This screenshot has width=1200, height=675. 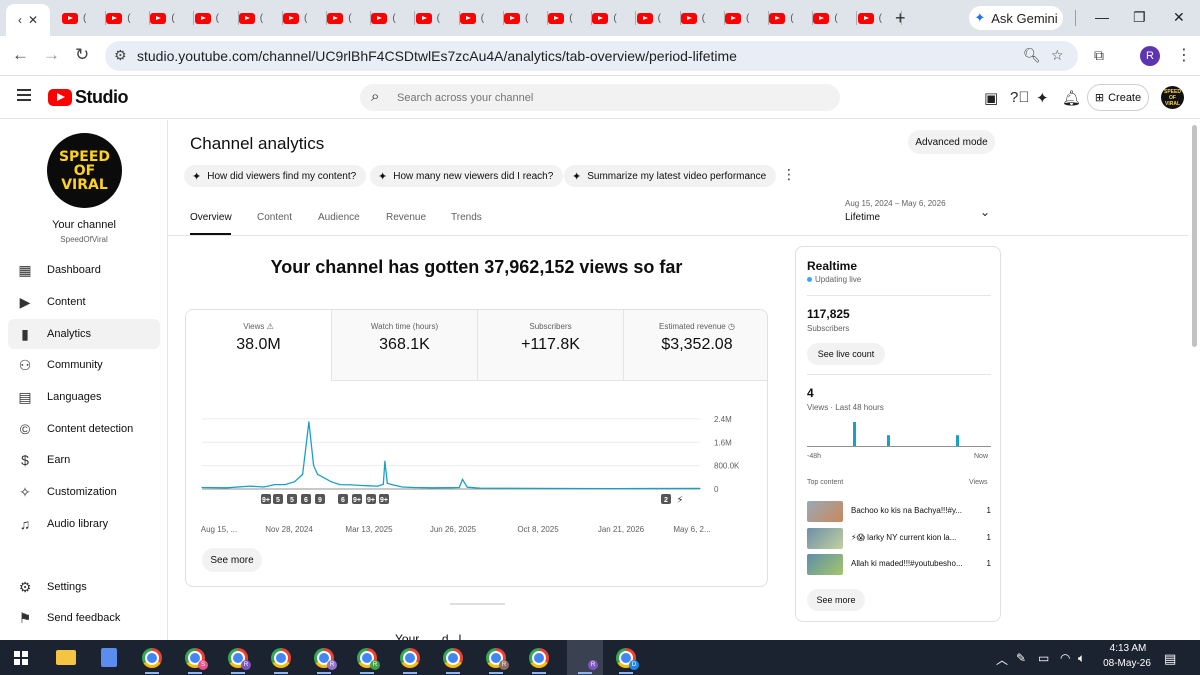 What do you see at coordinates (789, 174) in the screenshot?
I see `chips-more-icon: ⋮` at bounding box center [789, 174].